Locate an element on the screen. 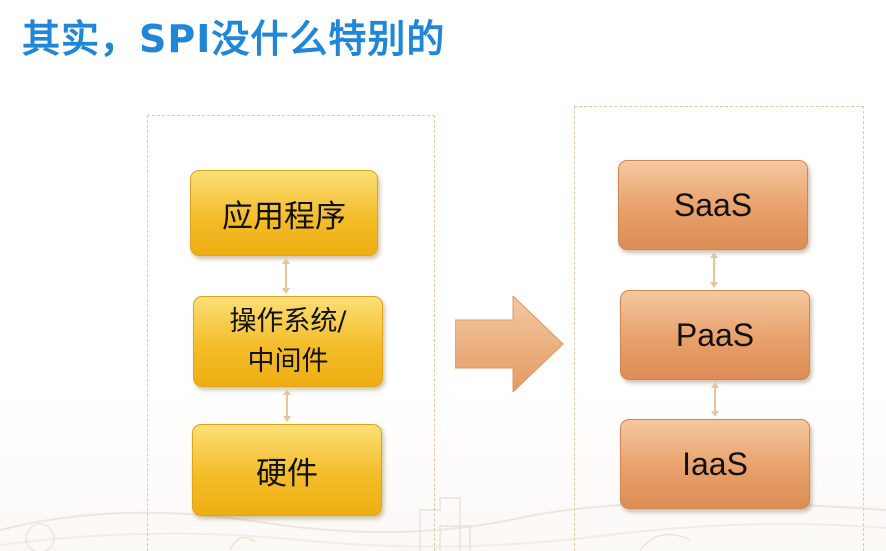 The image size is (886, 551). paas-label: PaaS is located at coordinates (715, 334).